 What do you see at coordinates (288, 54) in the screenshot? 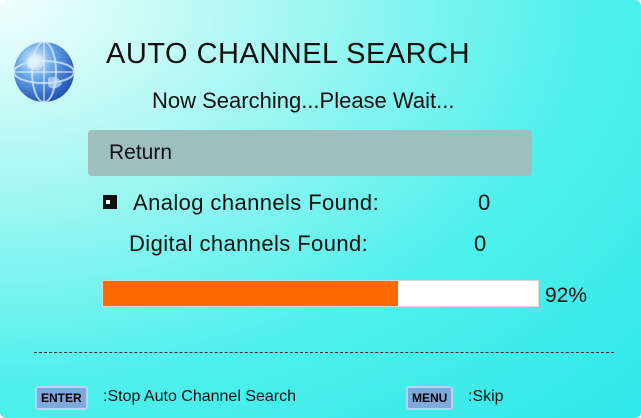
I see `page-title: AUTO CHANNEL SEARCH` at bounding box center [288, 54].